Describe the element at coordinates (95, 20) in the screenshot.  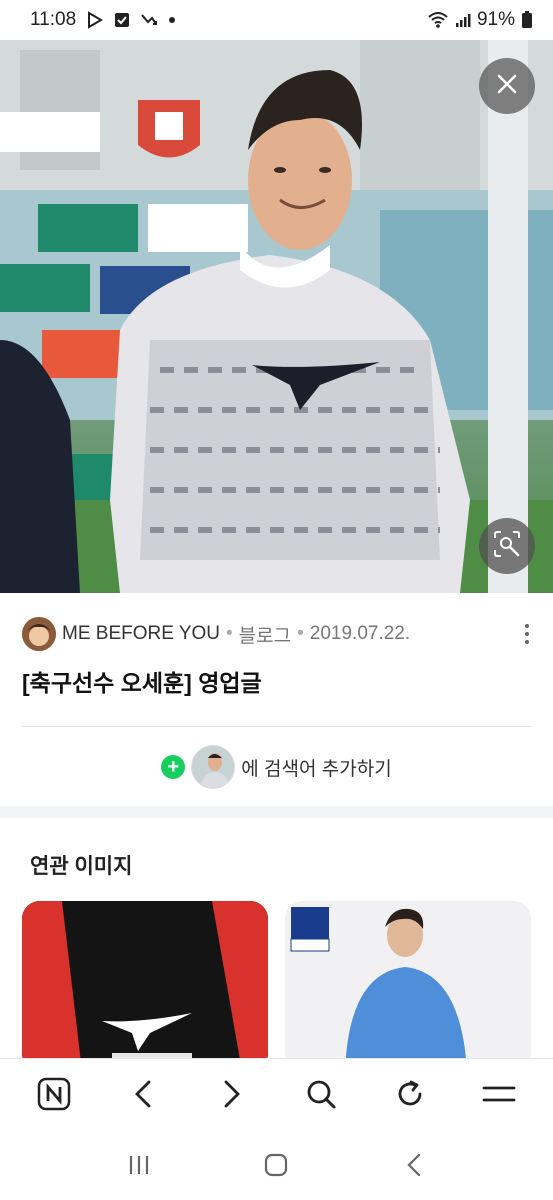
I see `play-store-icon` at that location.